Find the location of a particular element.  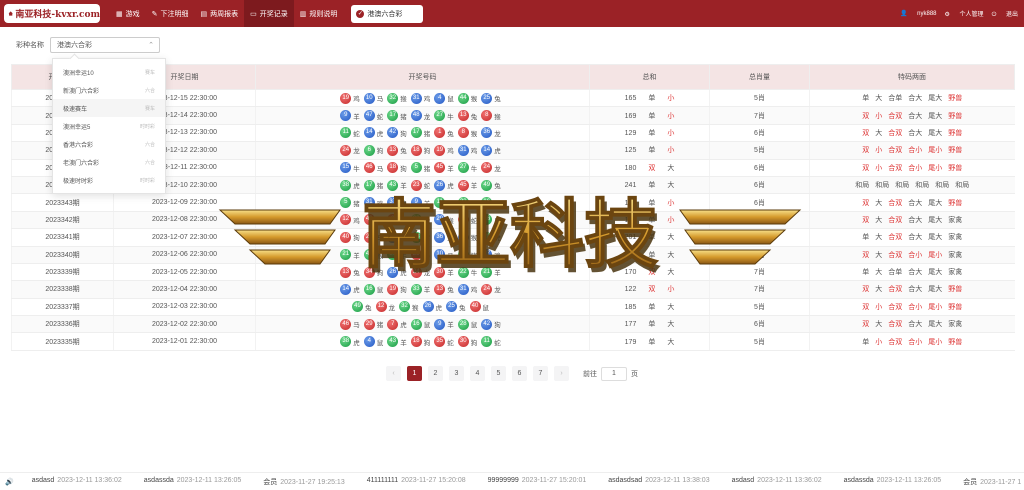

nav-item-3: ▭ 开奖记录 is located at coordinates (269, 13).